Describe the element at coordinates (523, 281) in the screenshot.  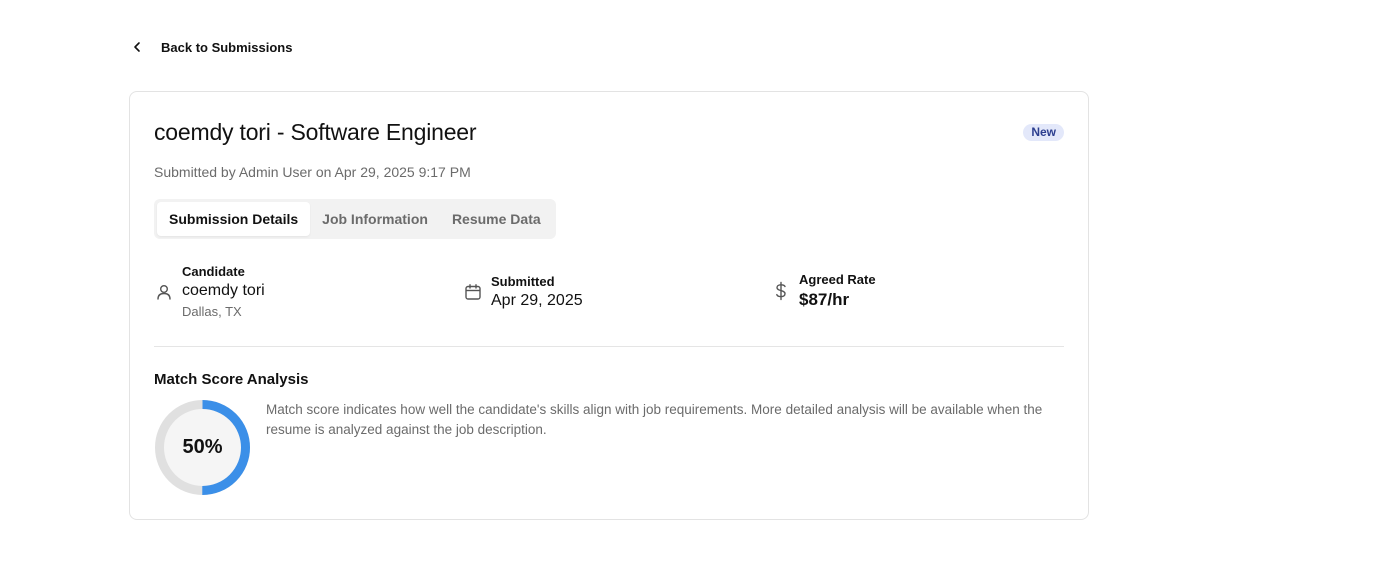
I see `submitted-label: Submitted` at that location.